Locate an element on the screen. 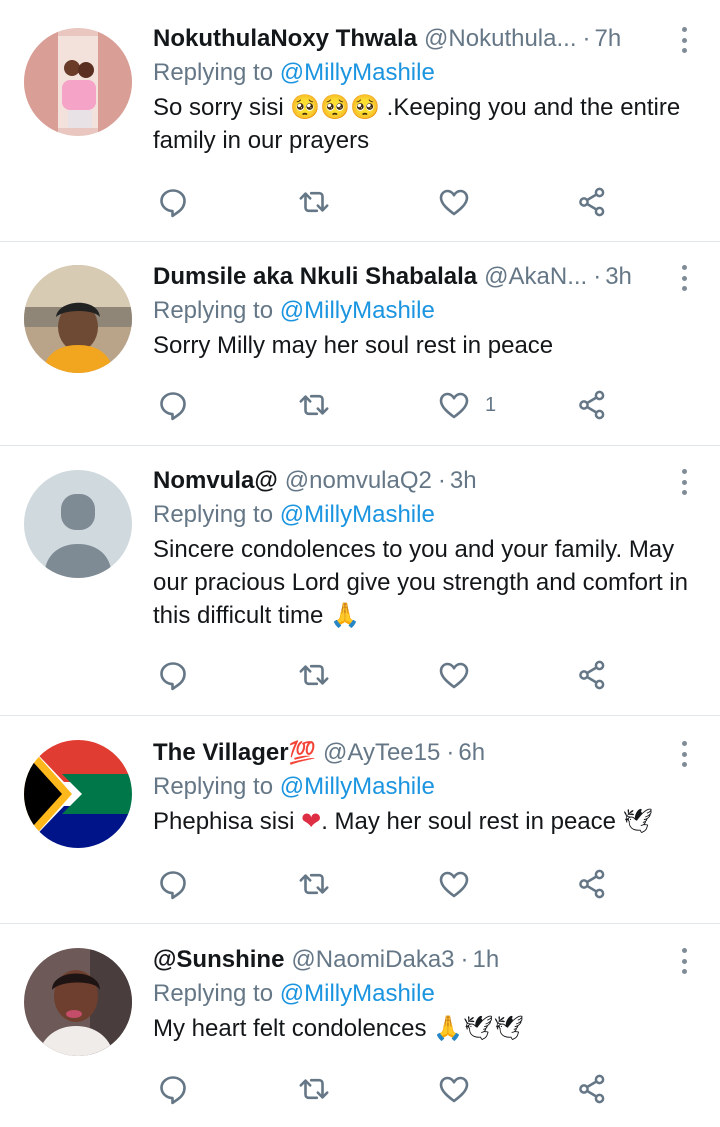 The width and height of the screenshot is (720, 1127). user-handle: @AyTee15 is located at coordinates (381, 753).